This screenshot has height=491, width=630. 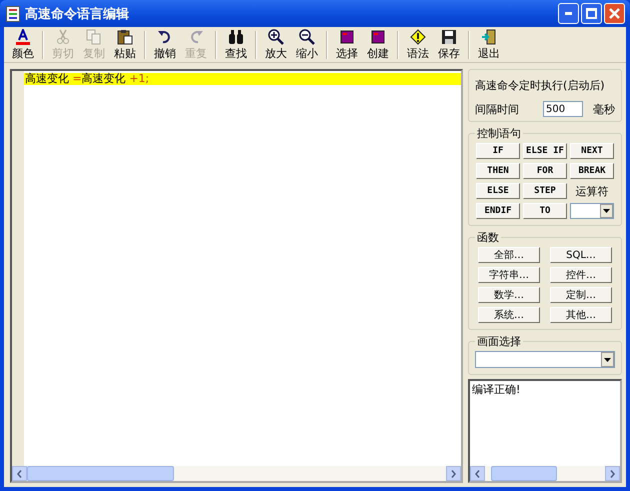 I want to click on interval-field: 500, so click(x=563, y=109).